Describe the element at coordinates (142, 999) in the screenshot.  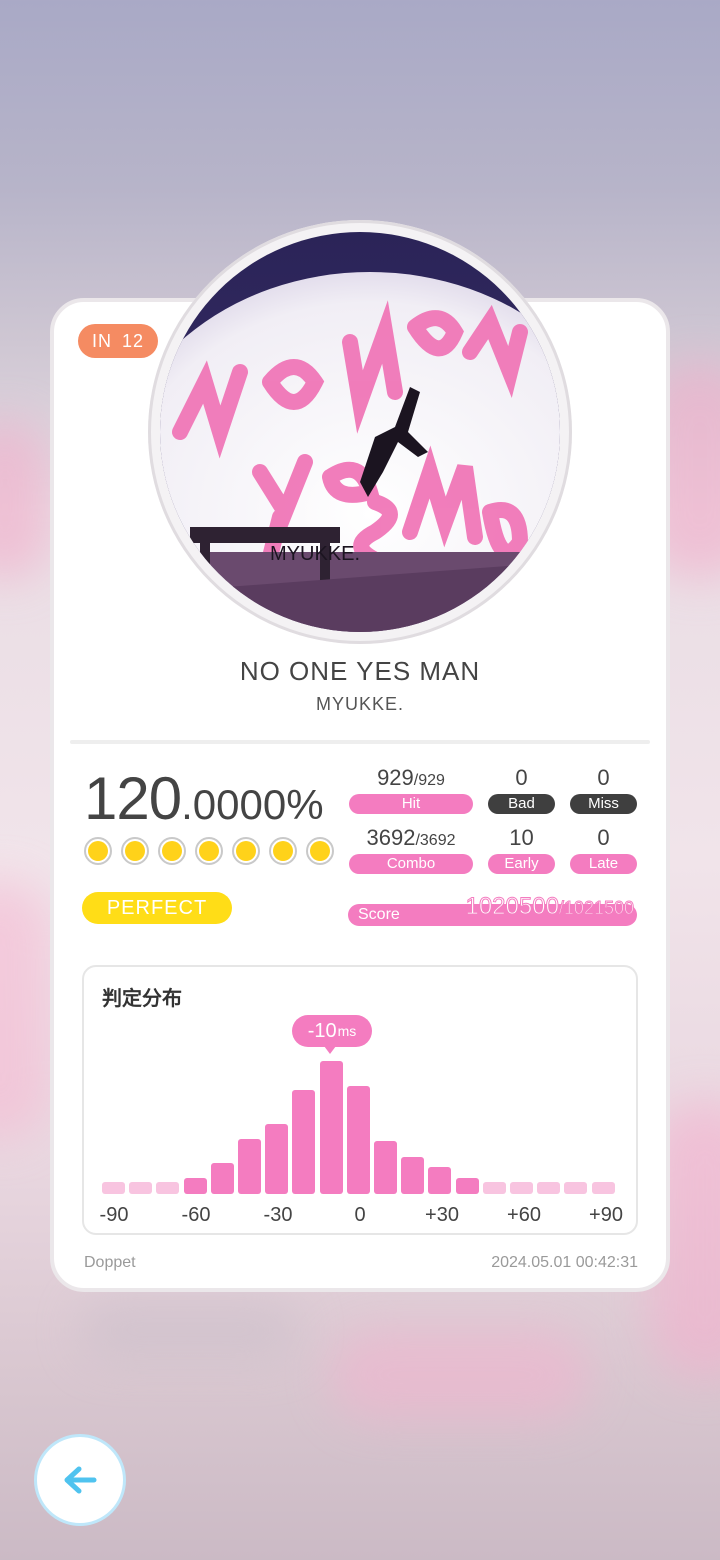
I see `distribution-title: 判定分布` at that location.